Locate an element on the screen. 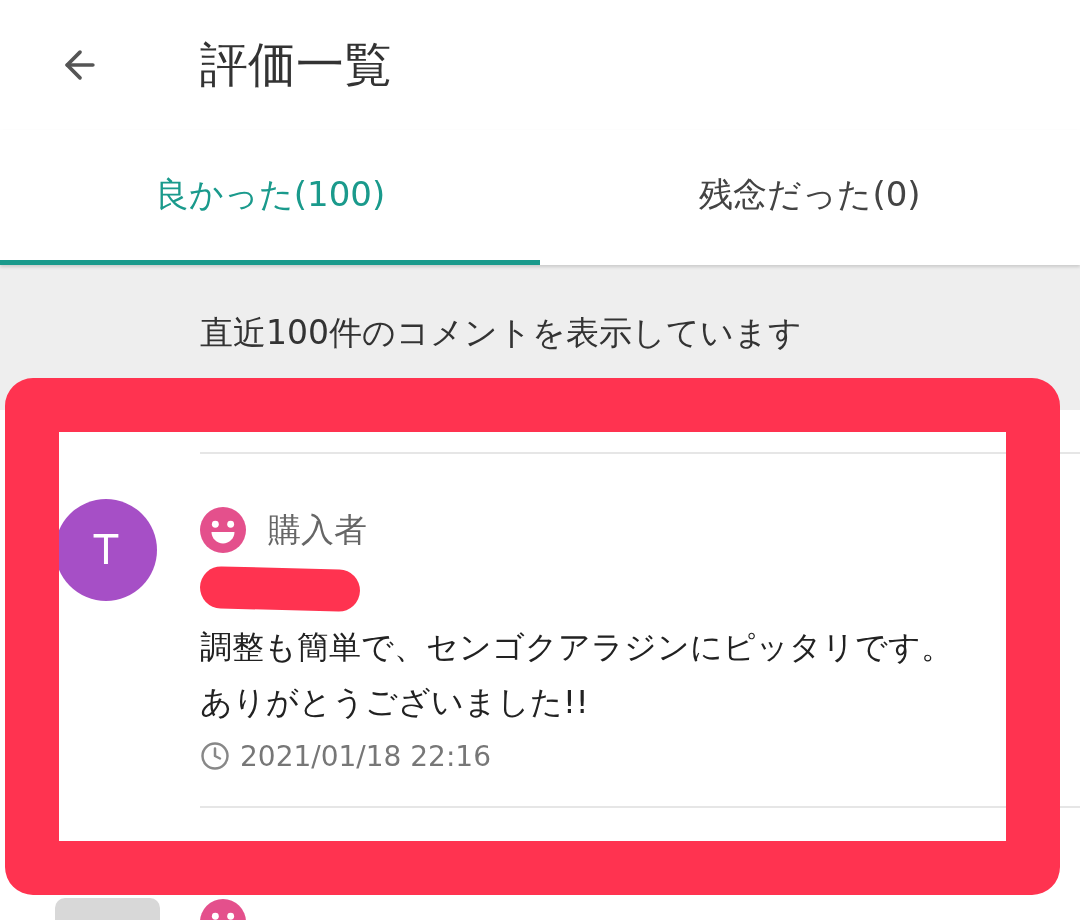  page-title: 評価一覧 is located at coordinates (296, 64).